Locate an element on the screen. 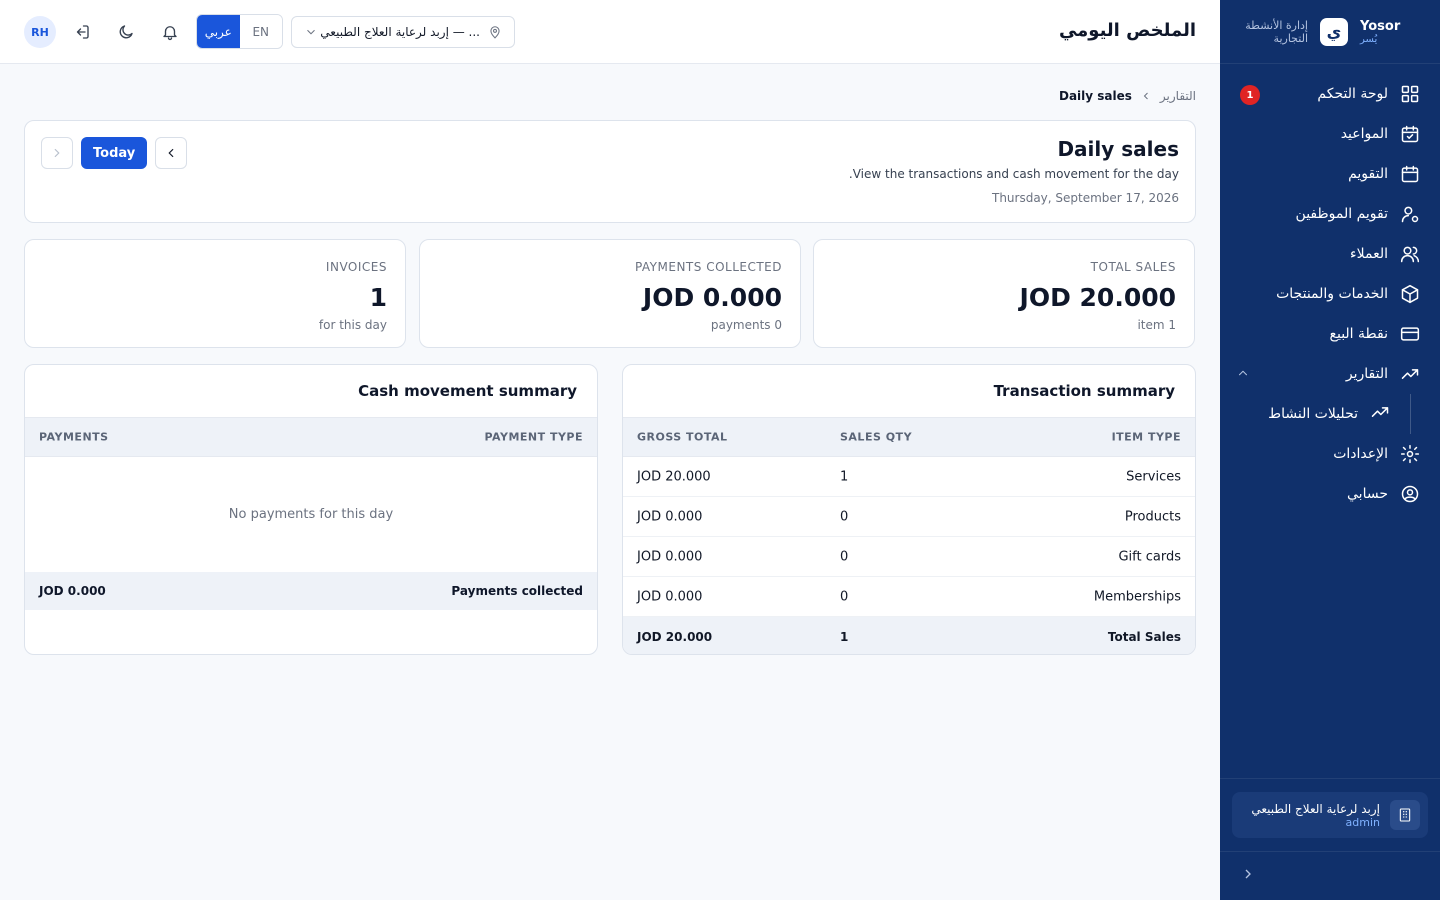 The width and height of the screenshot is (1440, 900). previous-day-button is located at coordinates (171, 153).